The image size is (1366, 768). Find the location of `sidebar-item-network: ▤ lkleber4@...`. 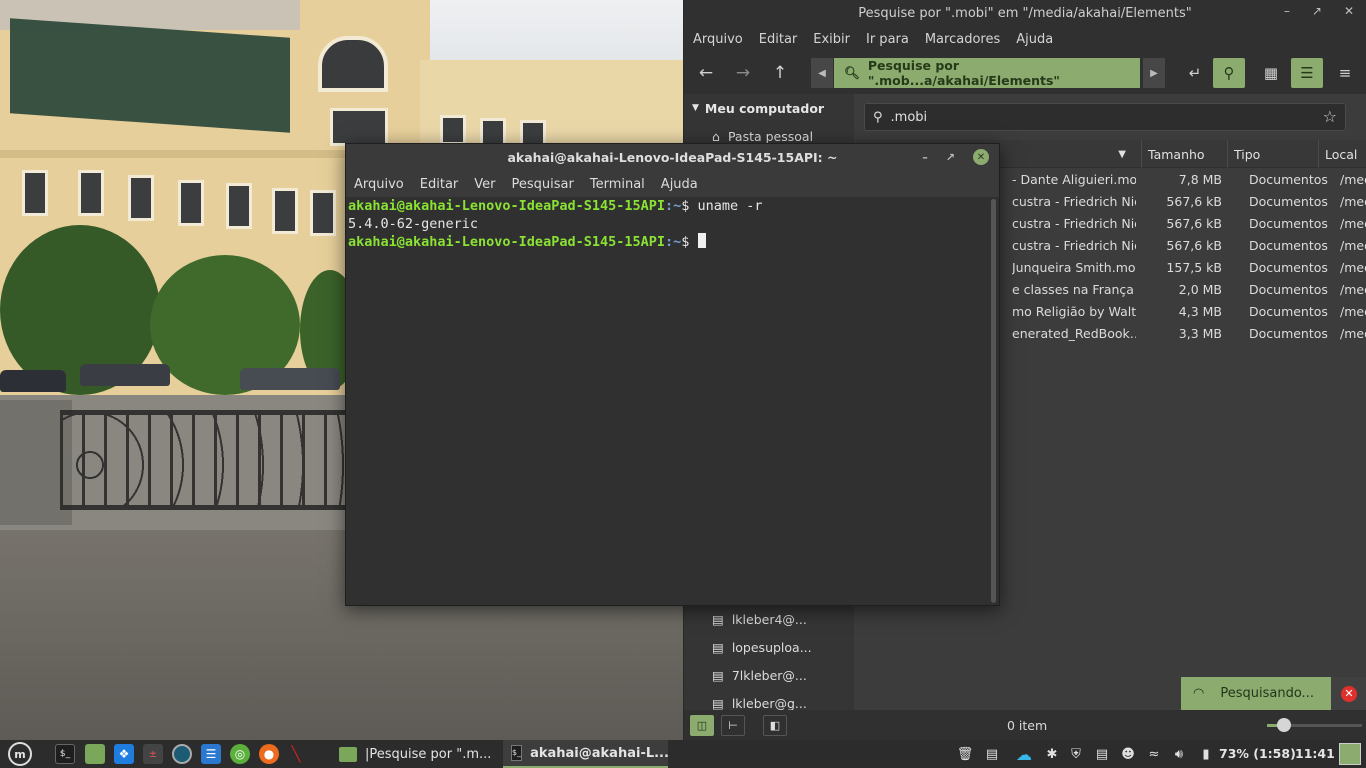

sidebar-item-network: ▤ lkleber4@... is located at coordinates (769, 619).